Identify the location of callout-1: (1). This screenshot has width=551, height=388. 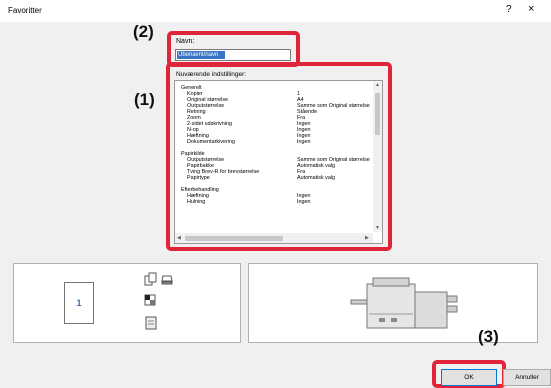
(144, 99).